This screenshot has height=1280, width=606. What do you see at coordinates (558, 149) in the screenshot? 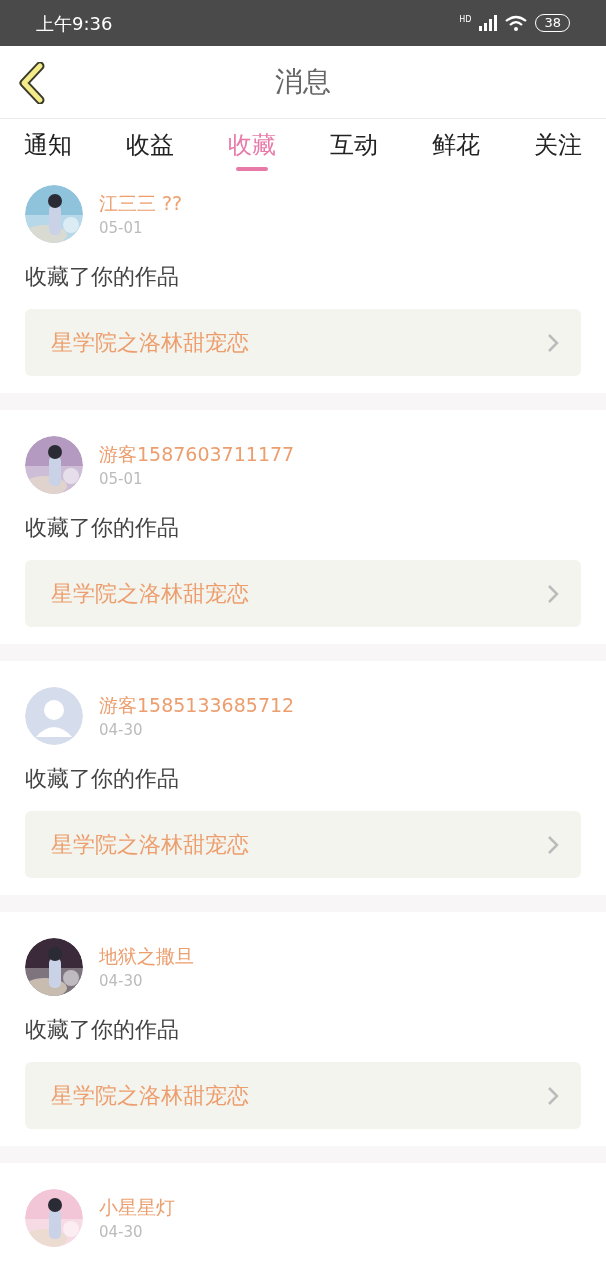
I see `tab: 关注` at bounding box center [558, 149].